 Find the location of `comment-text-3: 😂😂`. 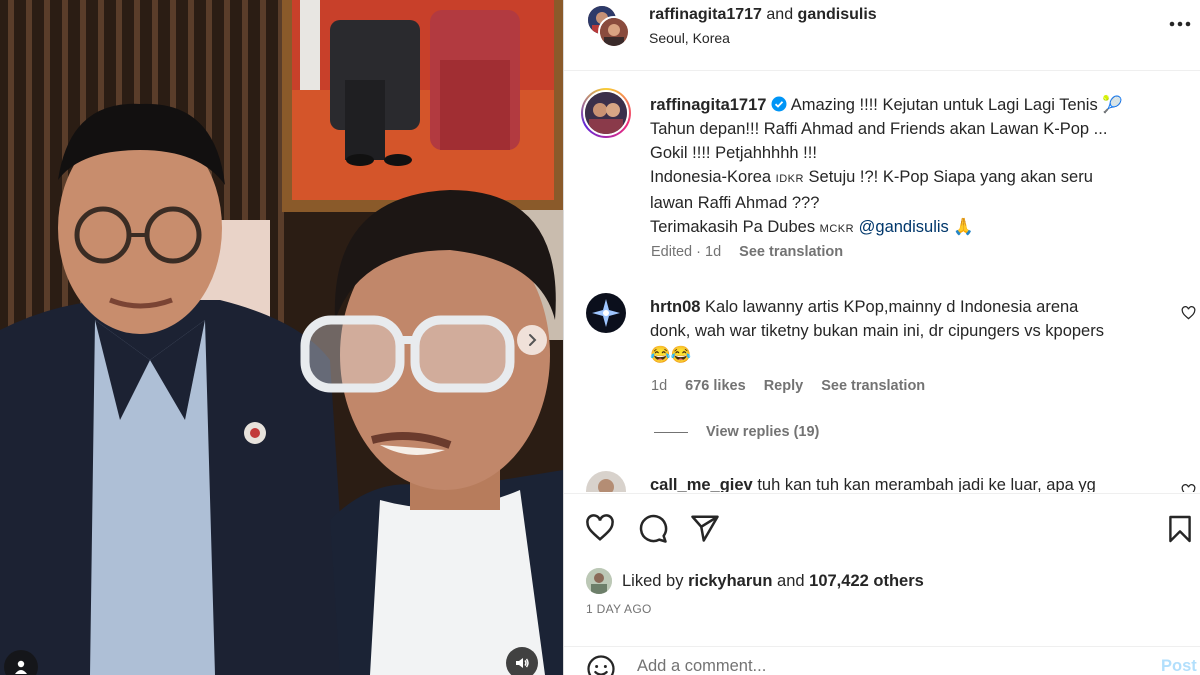

comment-text-3: 😂😂 is located at coordinates (671, 355).